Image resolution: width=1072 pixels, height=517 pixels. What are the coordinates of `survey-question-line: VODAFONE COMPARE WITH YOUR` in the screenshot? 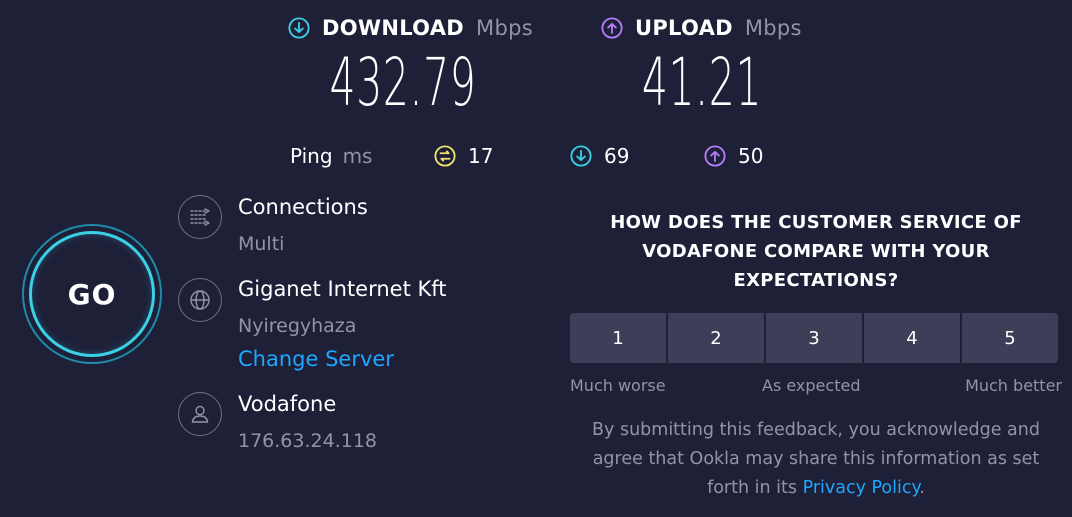 It's located at (816, 251).